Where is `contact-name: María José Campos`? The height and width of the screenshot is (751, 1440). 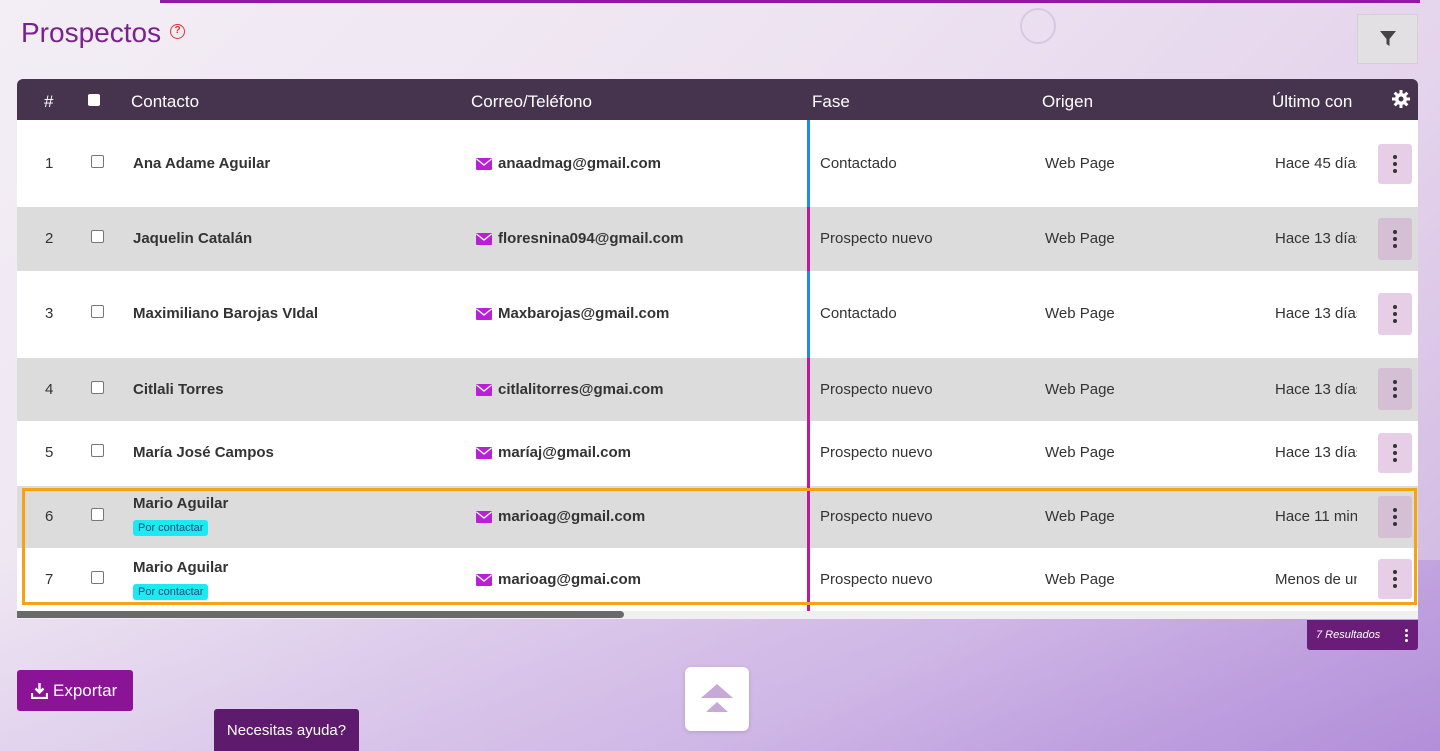
contact-name: María José Campos is located at coordinates (203, 452).